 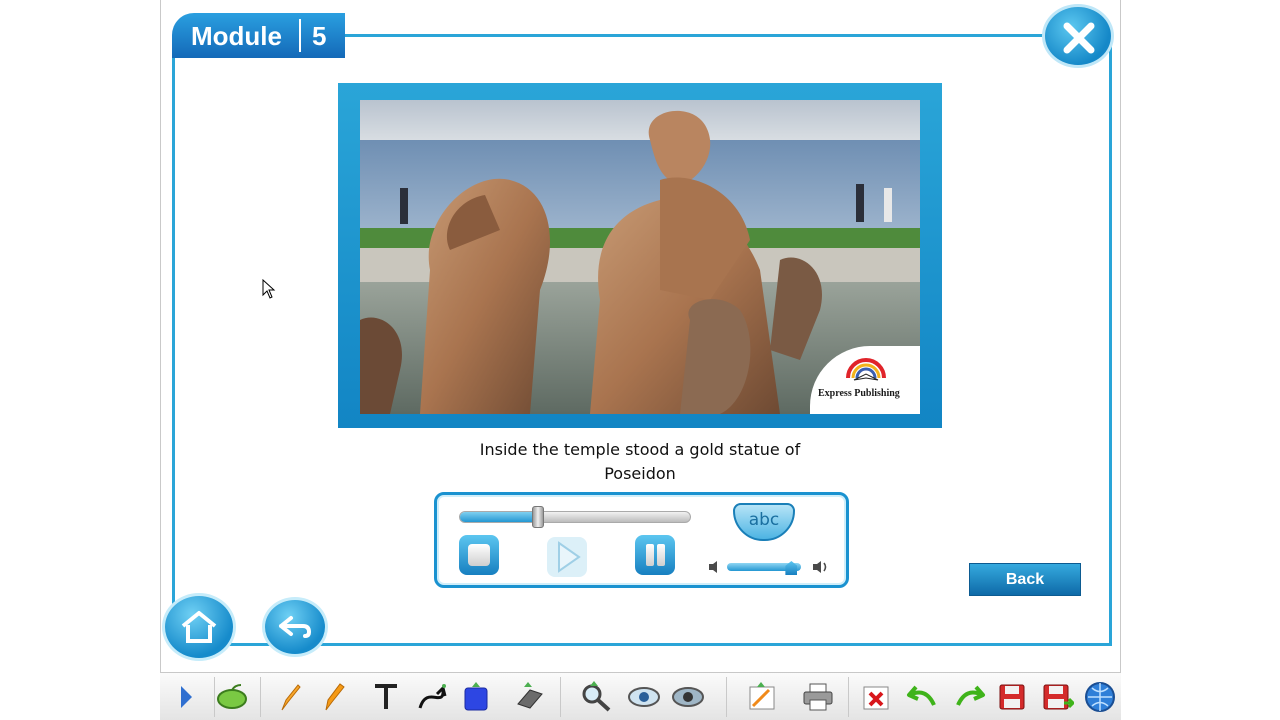 I want to click on publisher-logo-text: Express Publishing, so click(x=859, y=393).